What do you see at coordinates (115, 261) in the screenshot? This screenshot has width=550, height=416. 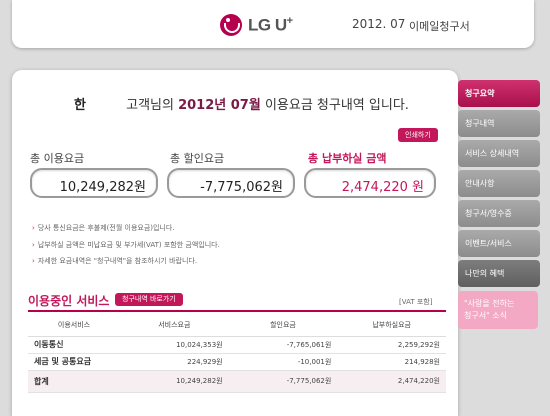 I see `notice-item: › 자세한 요금내역은 "청구내역"을 참조하시기 바랍니다.` at bounding box center [115, 261].